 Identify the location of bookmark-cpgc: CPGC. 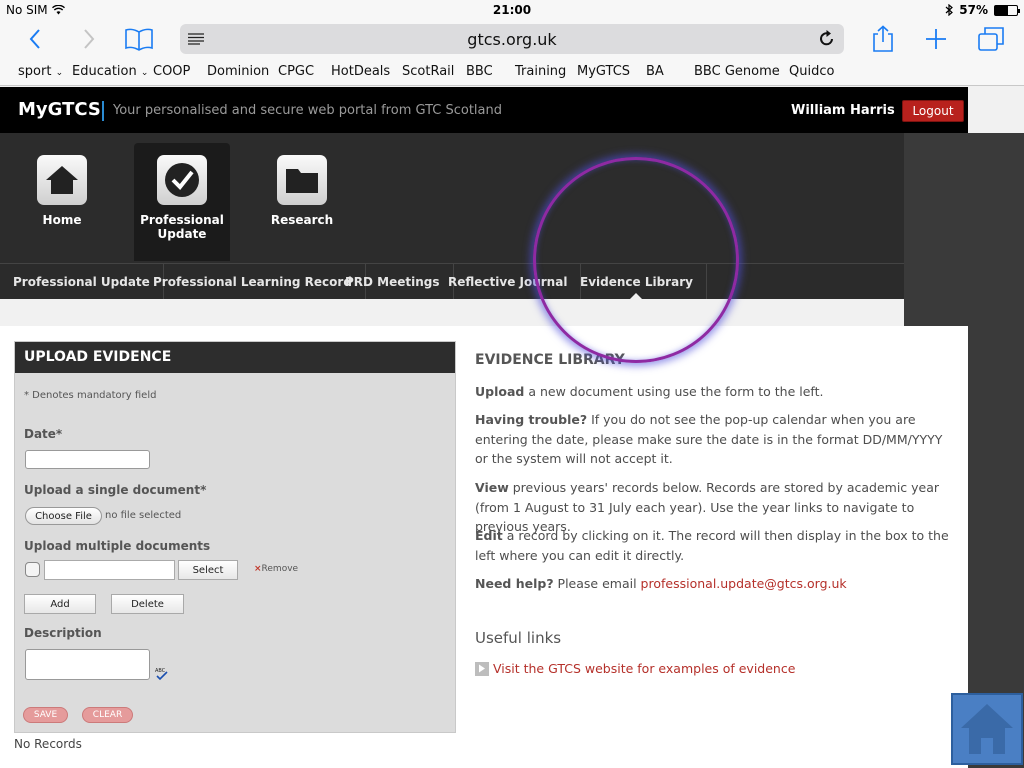
(296, 71).